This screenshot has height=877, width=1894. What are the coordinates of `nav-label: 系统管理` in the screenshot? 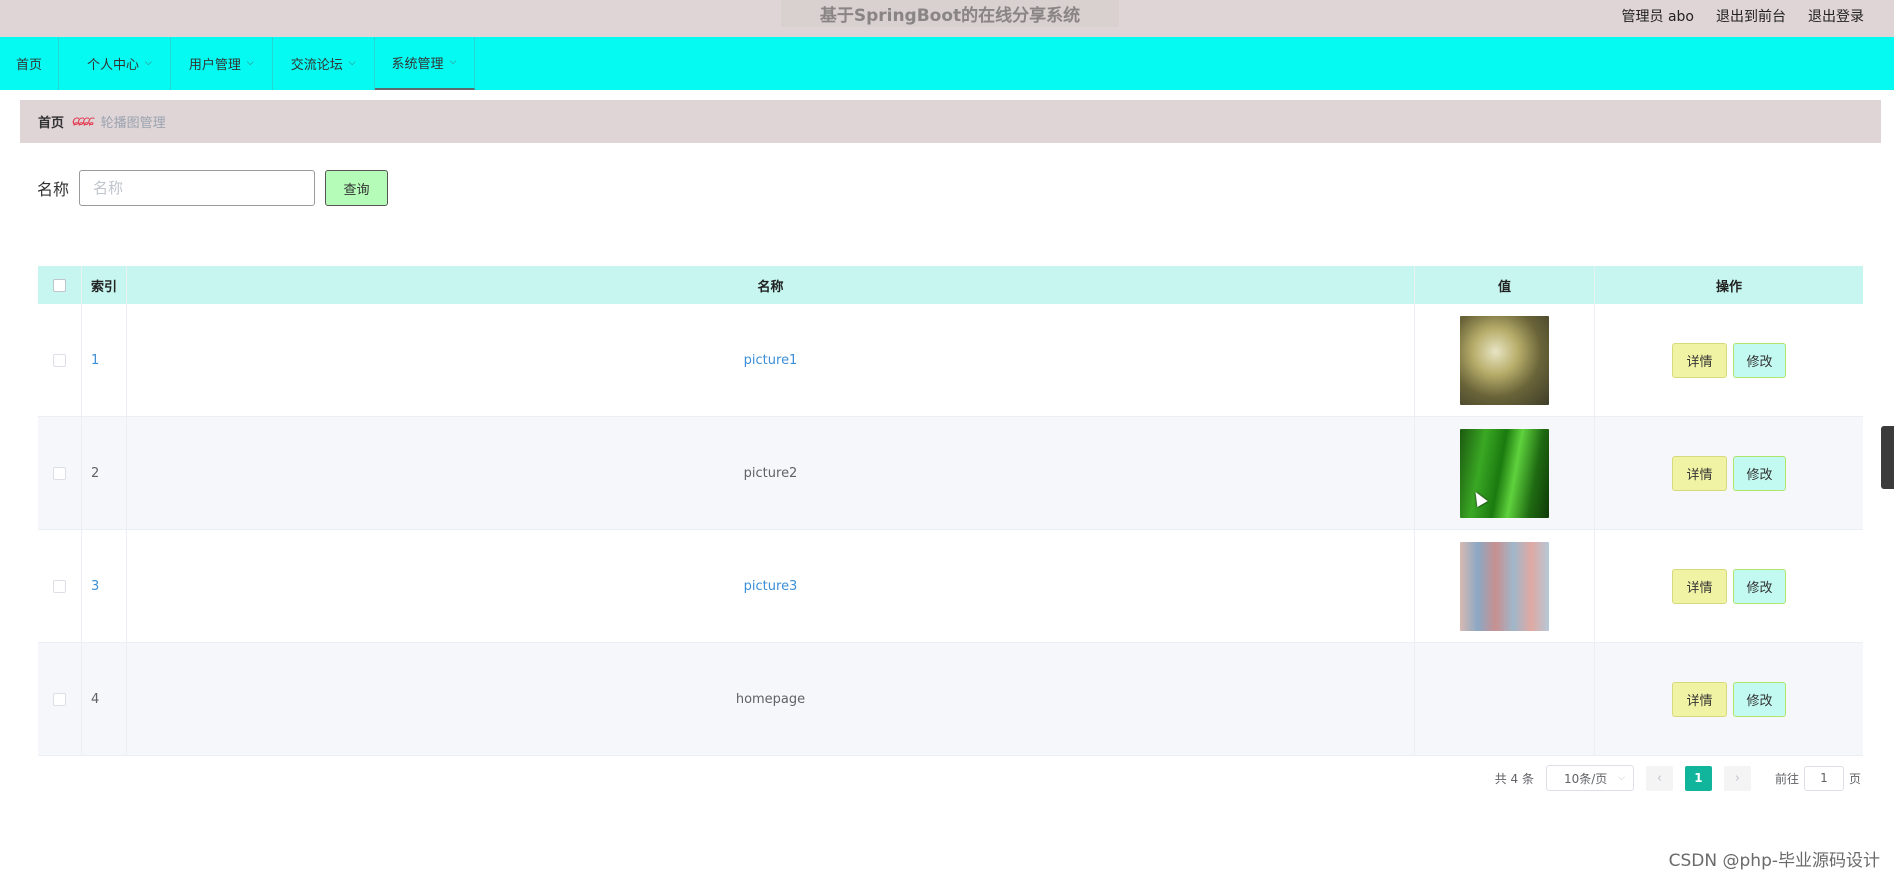 It's located at (417, 64).